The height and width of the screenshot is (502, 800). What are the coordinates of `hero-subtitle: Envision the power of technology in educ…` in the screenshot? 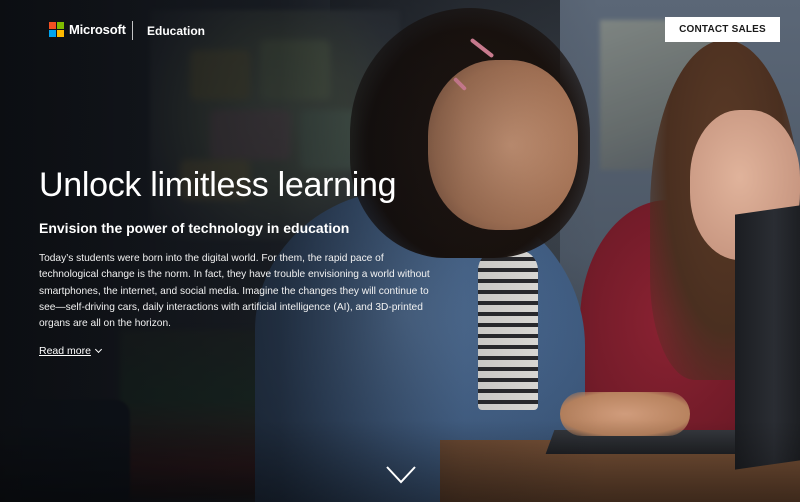 It's located at (194, 228).